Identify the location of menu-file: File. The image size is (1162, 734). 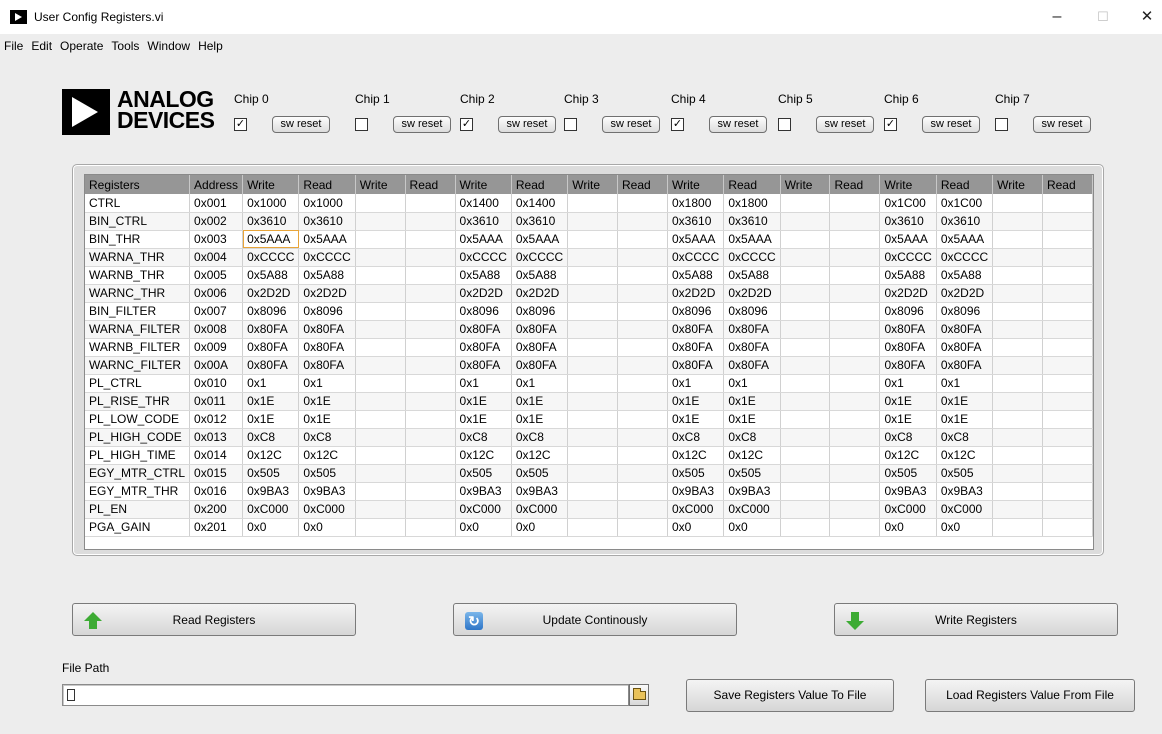
(13, 46).